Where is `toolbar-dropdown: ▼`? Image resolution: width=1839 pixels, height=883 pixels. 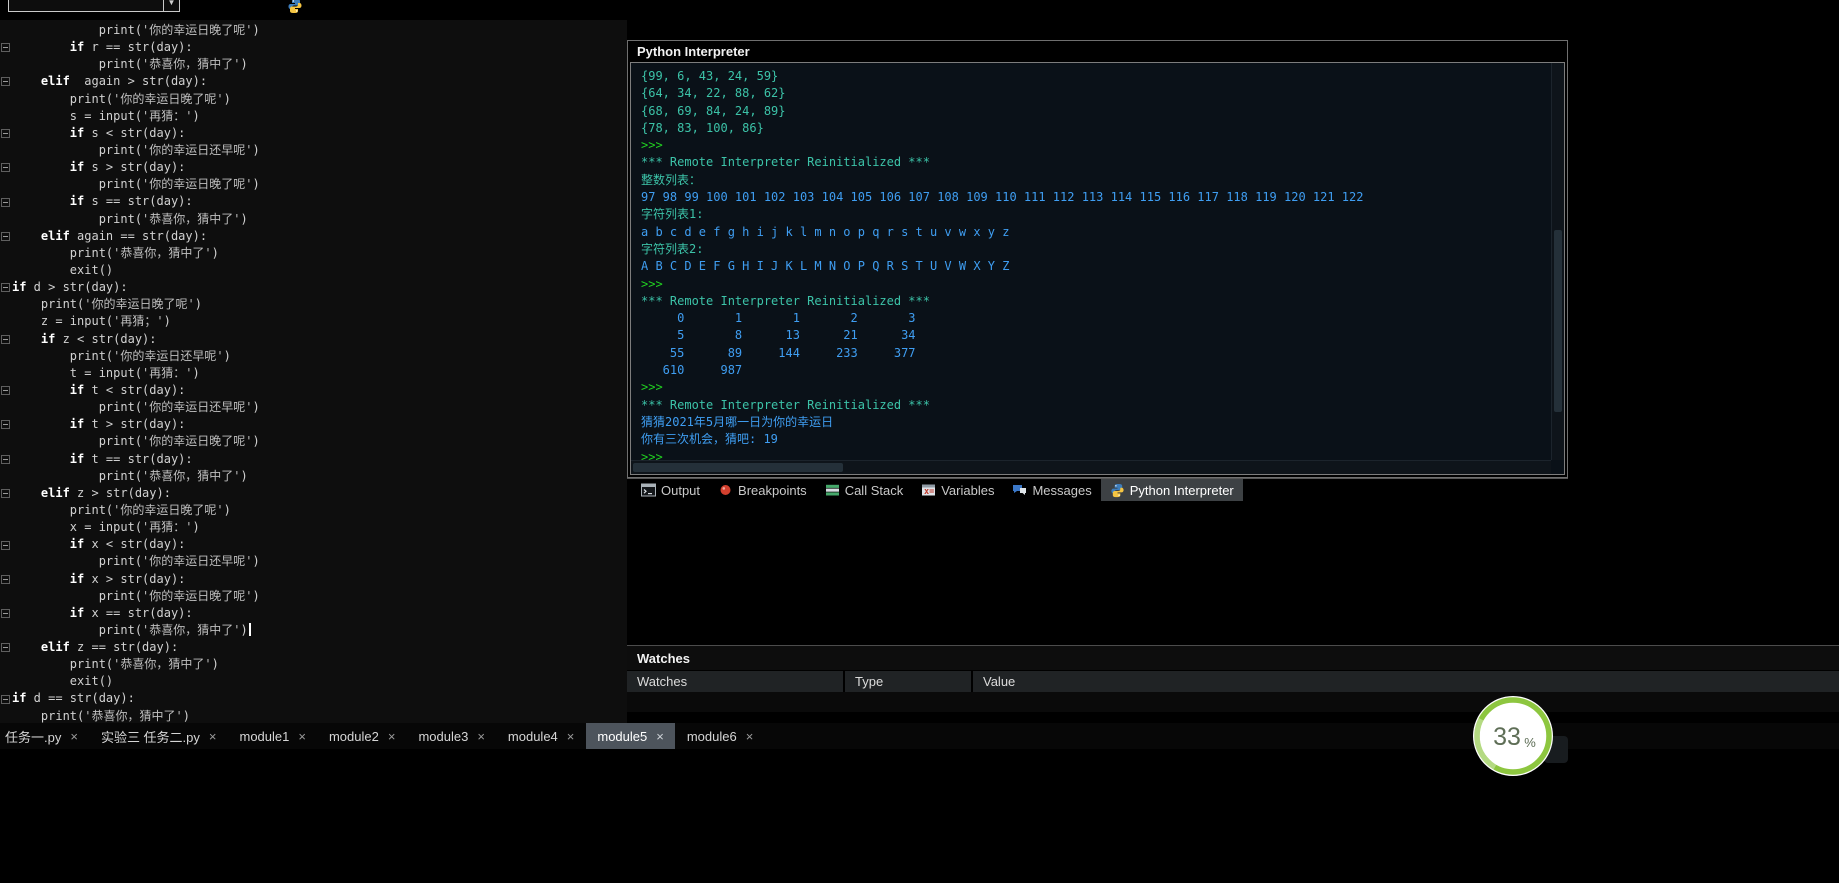
toolbar-dropdown: ▼ is located at coordinates (94, 6).